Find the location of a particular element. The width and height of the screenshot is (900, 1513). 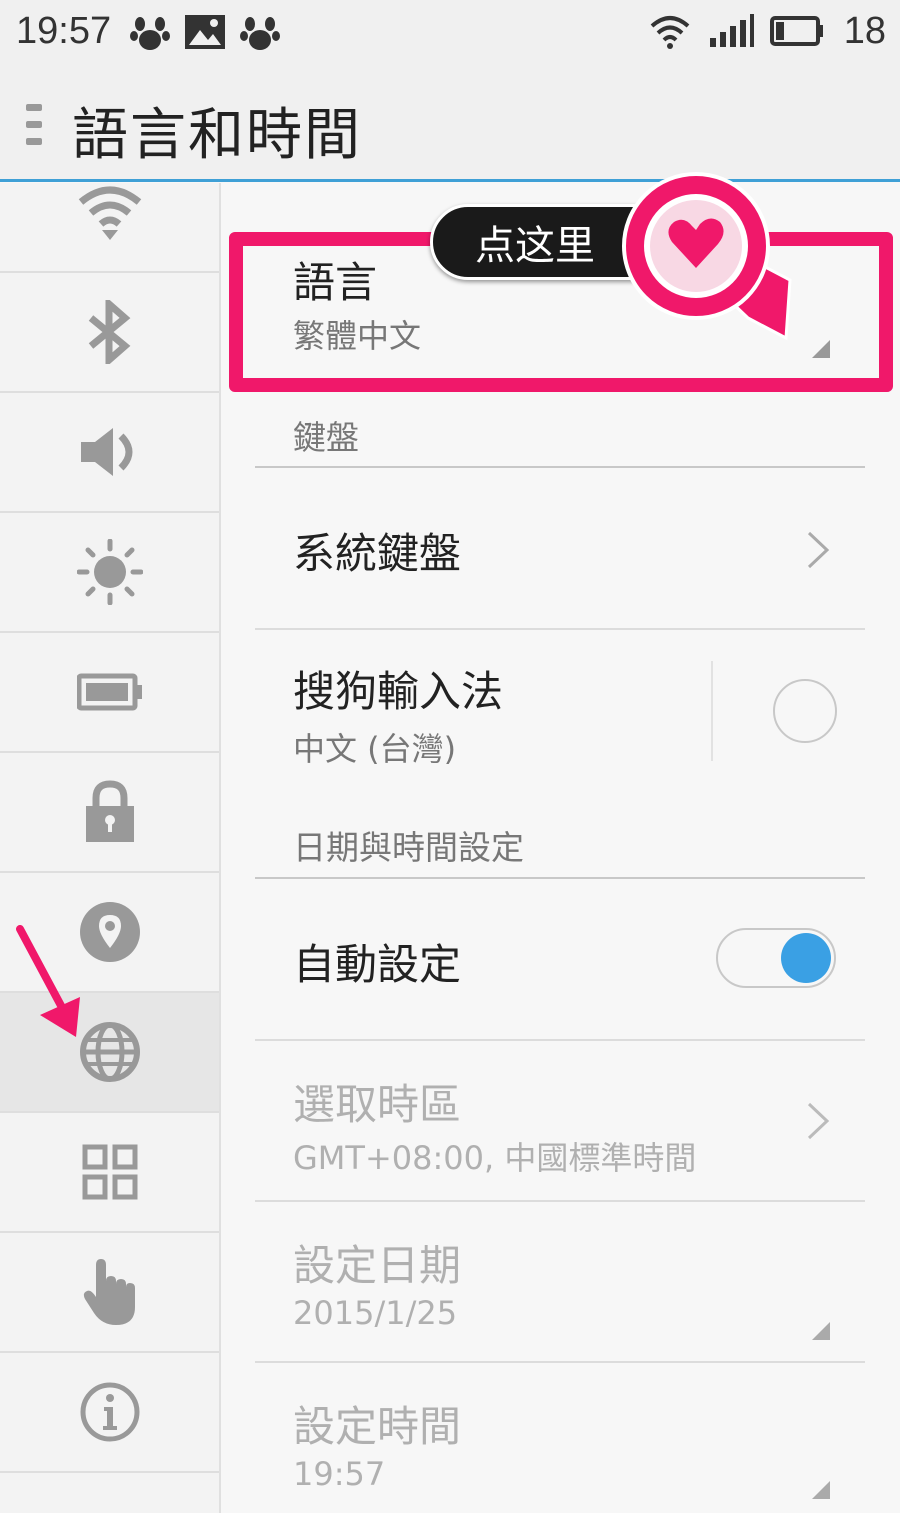

touch-icon is located at coordinates (109, 1292).